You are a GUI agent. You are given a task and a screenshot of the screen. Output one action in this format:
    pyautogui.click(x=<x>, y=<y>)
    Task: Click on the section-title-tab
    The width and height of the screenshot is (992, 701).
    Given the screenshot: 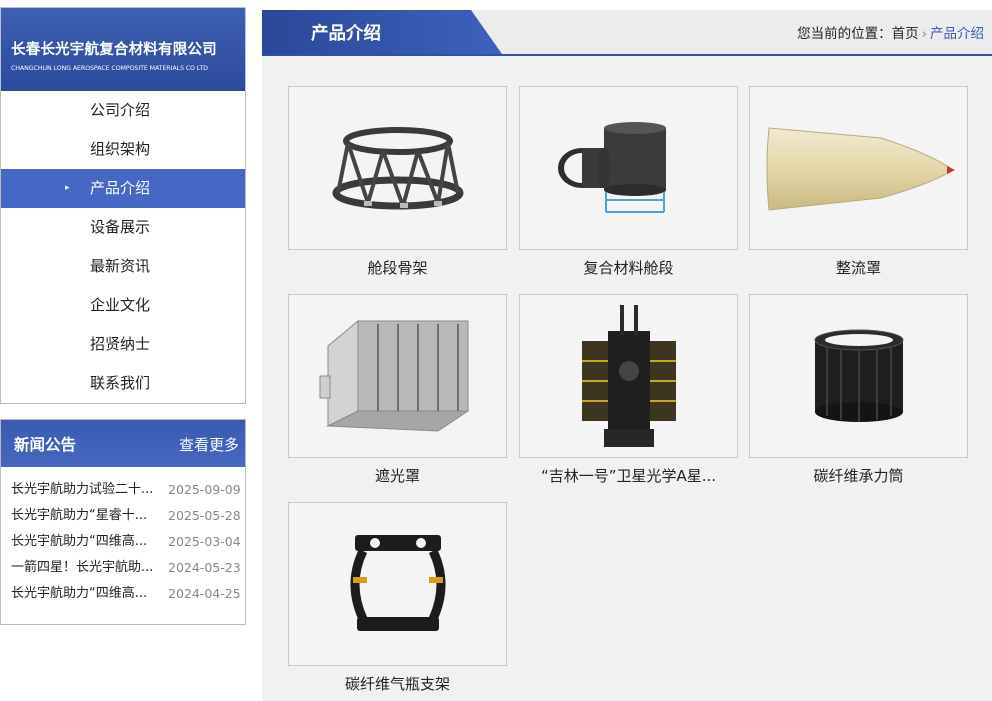 What is the action you would take?
    pyautogui.click(x=382, y=32)
    